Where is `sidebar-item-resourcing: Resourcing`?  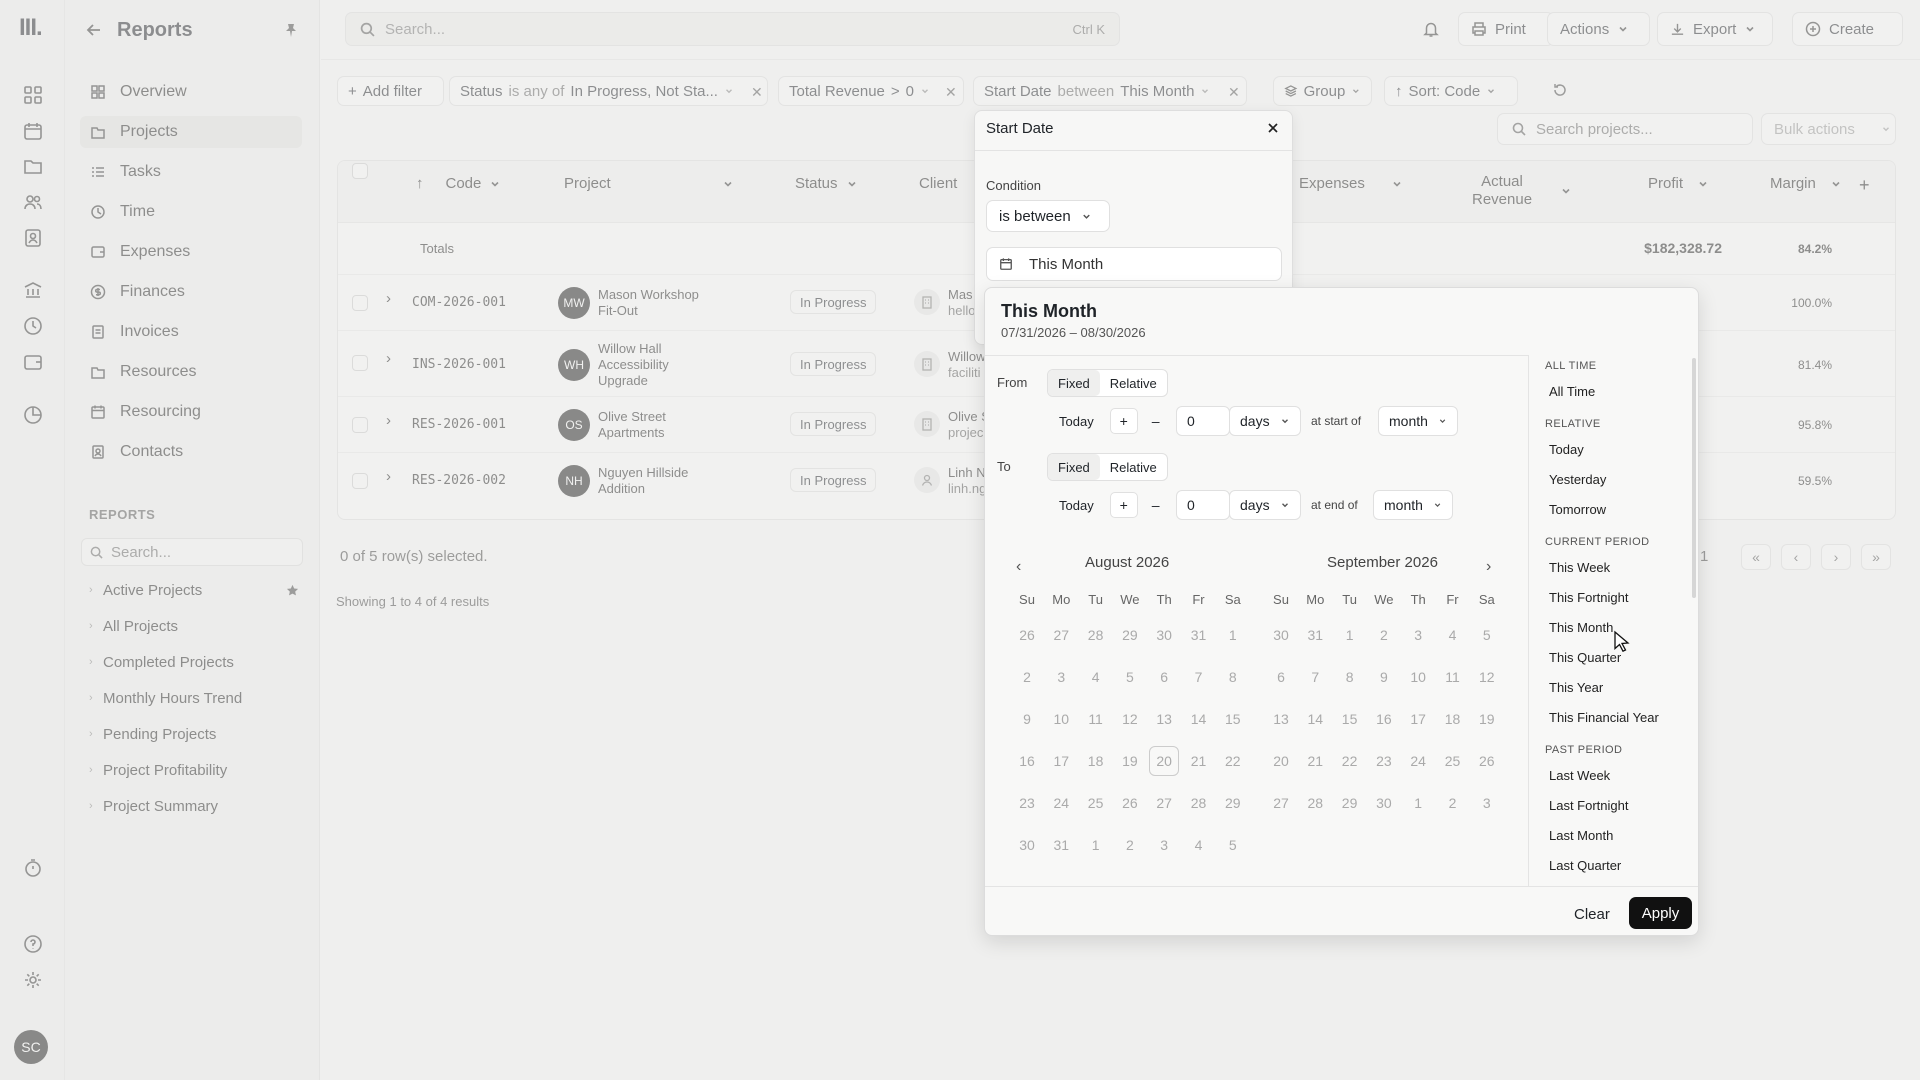
sidebar-item-resourcing: Resourcing is located at coordinates (191, 412).